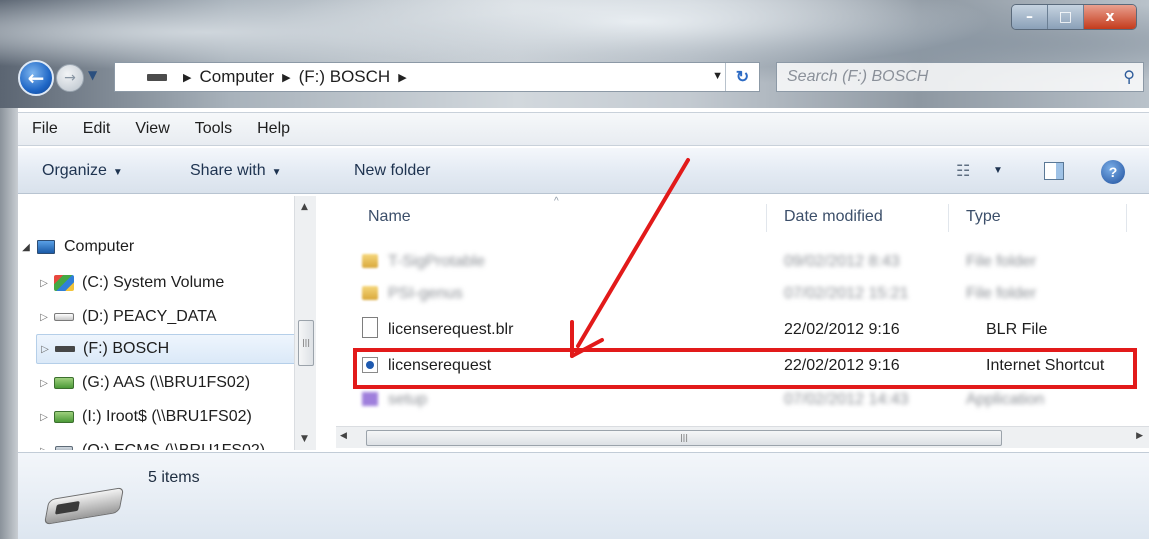 This screenshot has height=539, width=1149. I want to click on file-date: 07/02/2012 14:43, so click(846, 399).